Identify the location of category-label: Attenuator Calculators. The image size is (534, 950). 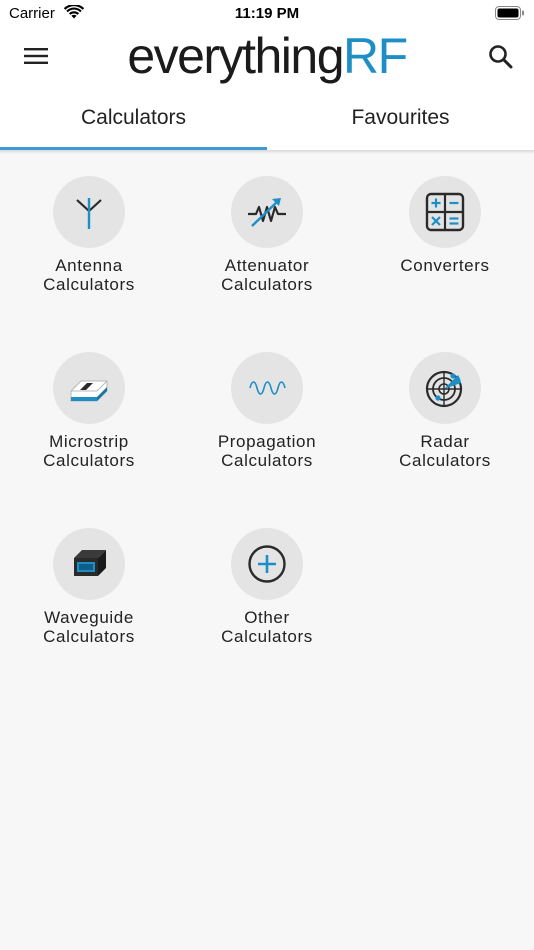
(267, 275).